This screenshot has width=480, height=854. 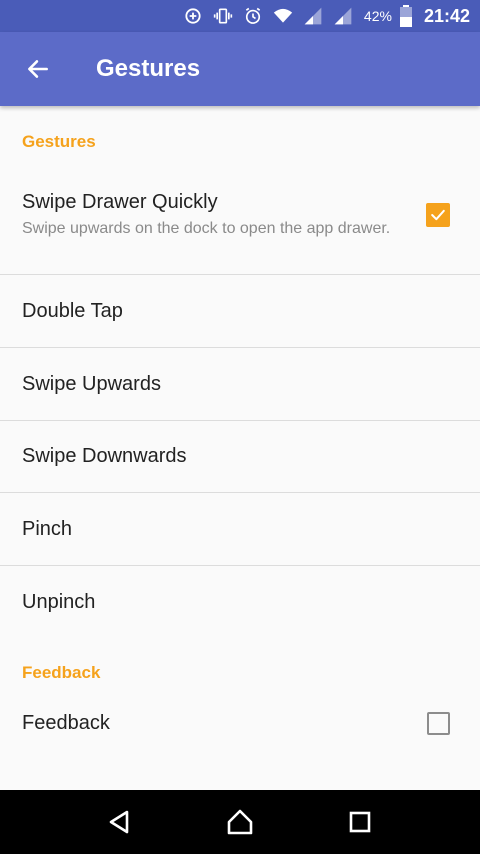 I want to click on page-title: Gestures, so click(x=148, y=68).